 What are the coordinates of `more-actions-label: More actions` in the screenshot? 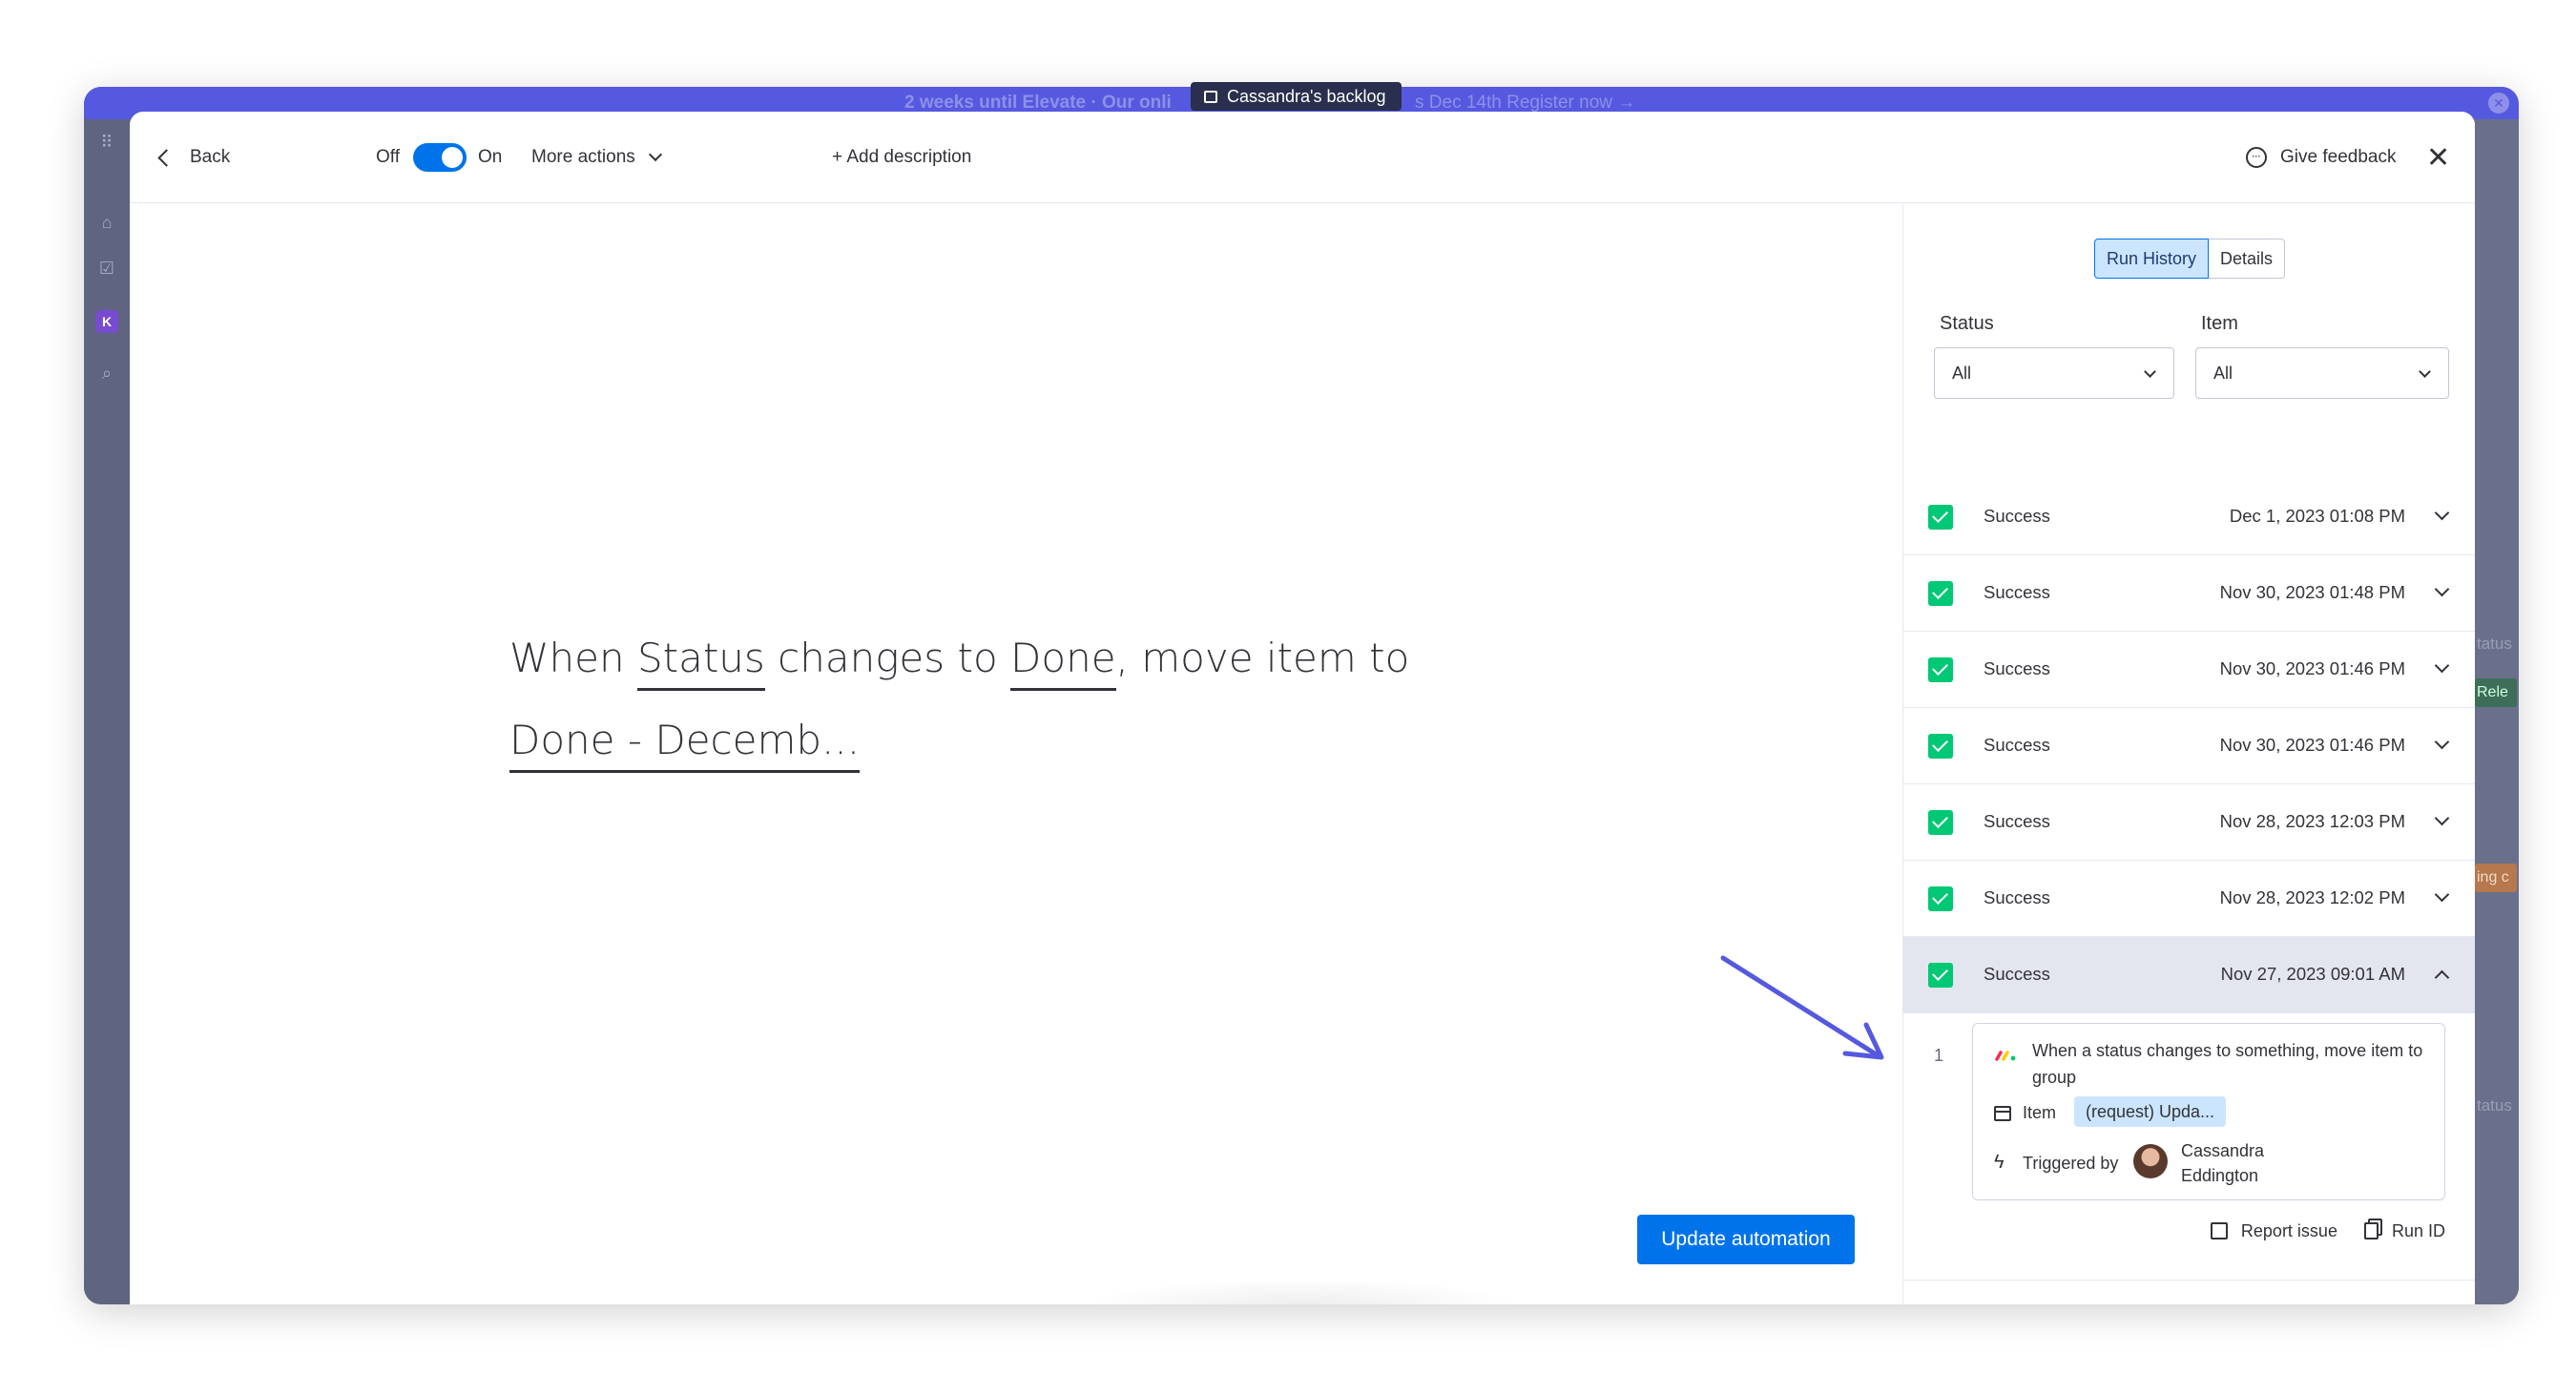 It's located at (583, 157).